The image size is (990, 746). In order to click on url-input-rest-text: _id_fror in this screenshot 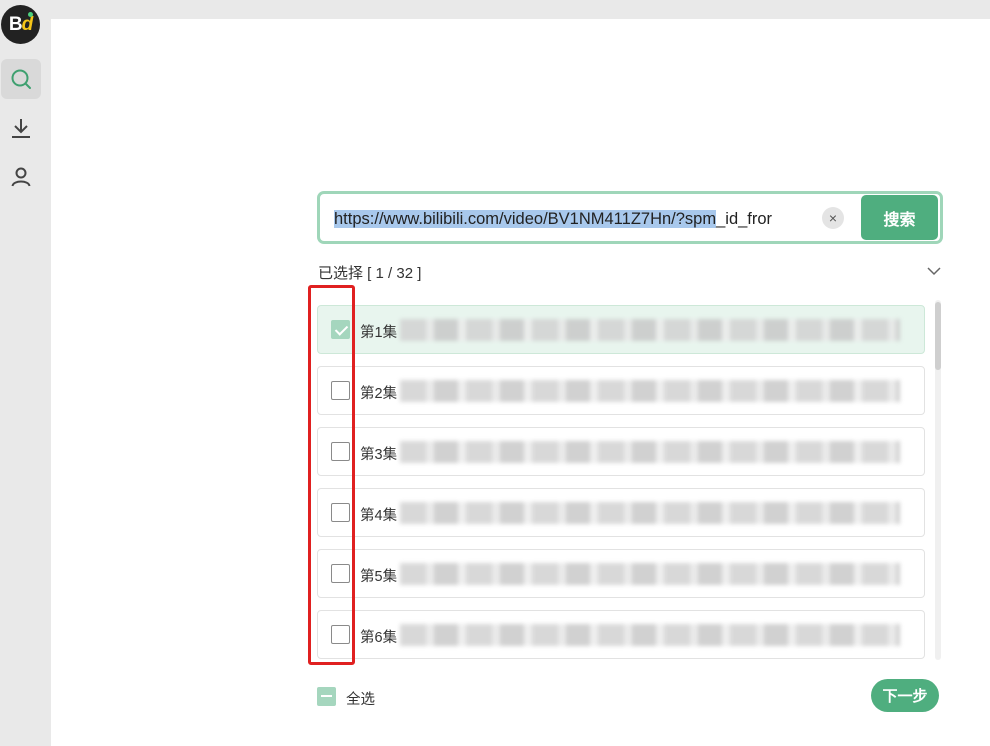, I will do `click(744, 219)`.